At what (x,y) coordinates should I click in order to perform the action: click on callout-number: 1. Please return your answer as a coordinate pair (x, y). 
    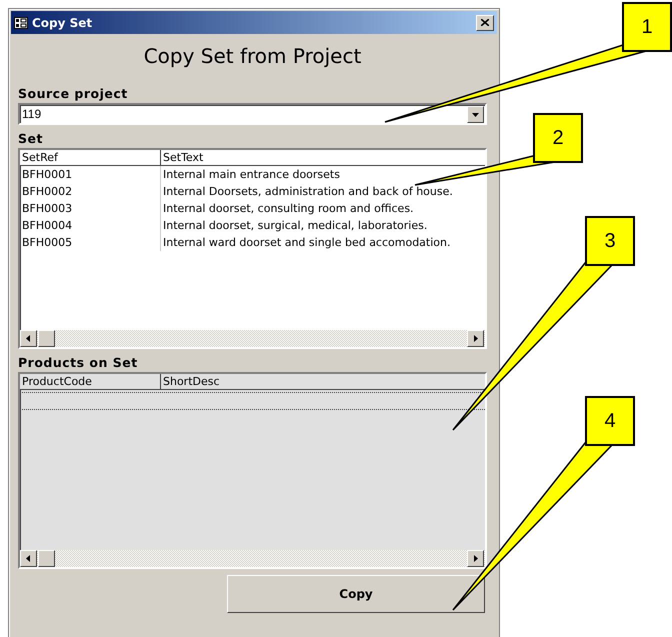
    Looking at the image, I should click on (647, 27).